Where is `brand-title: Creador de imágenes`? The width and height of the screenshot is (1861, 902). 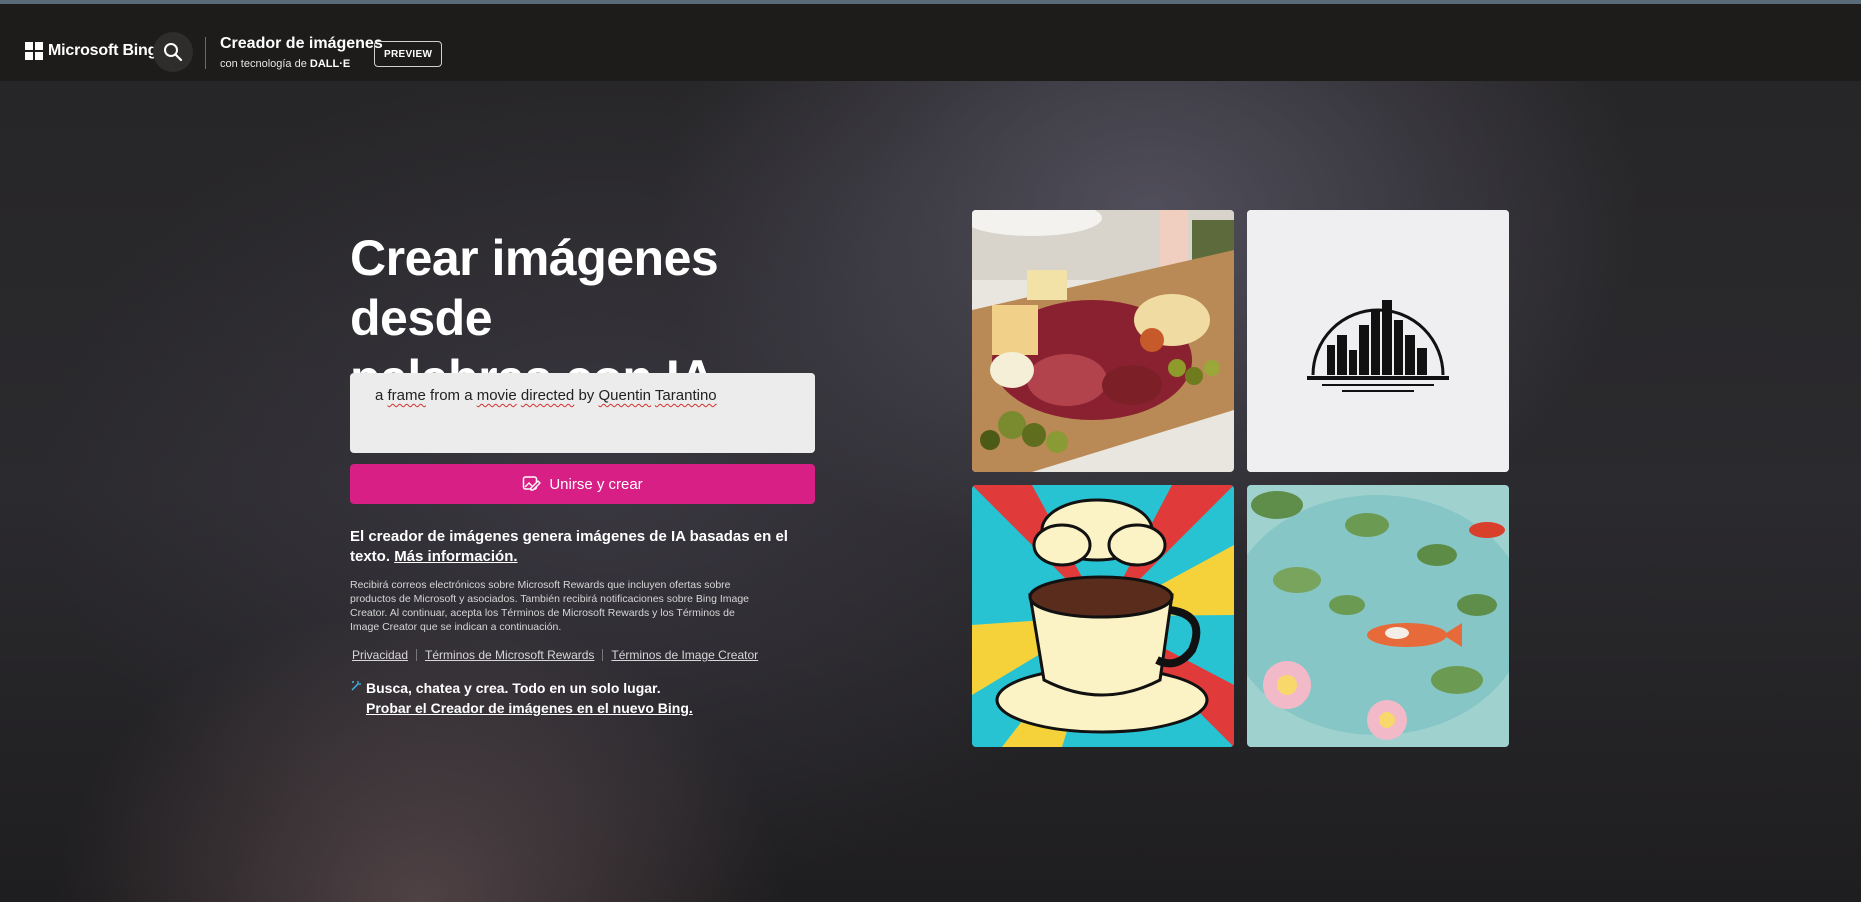 brand-title: Creador de imágenes is located at coordinates (301, 44).